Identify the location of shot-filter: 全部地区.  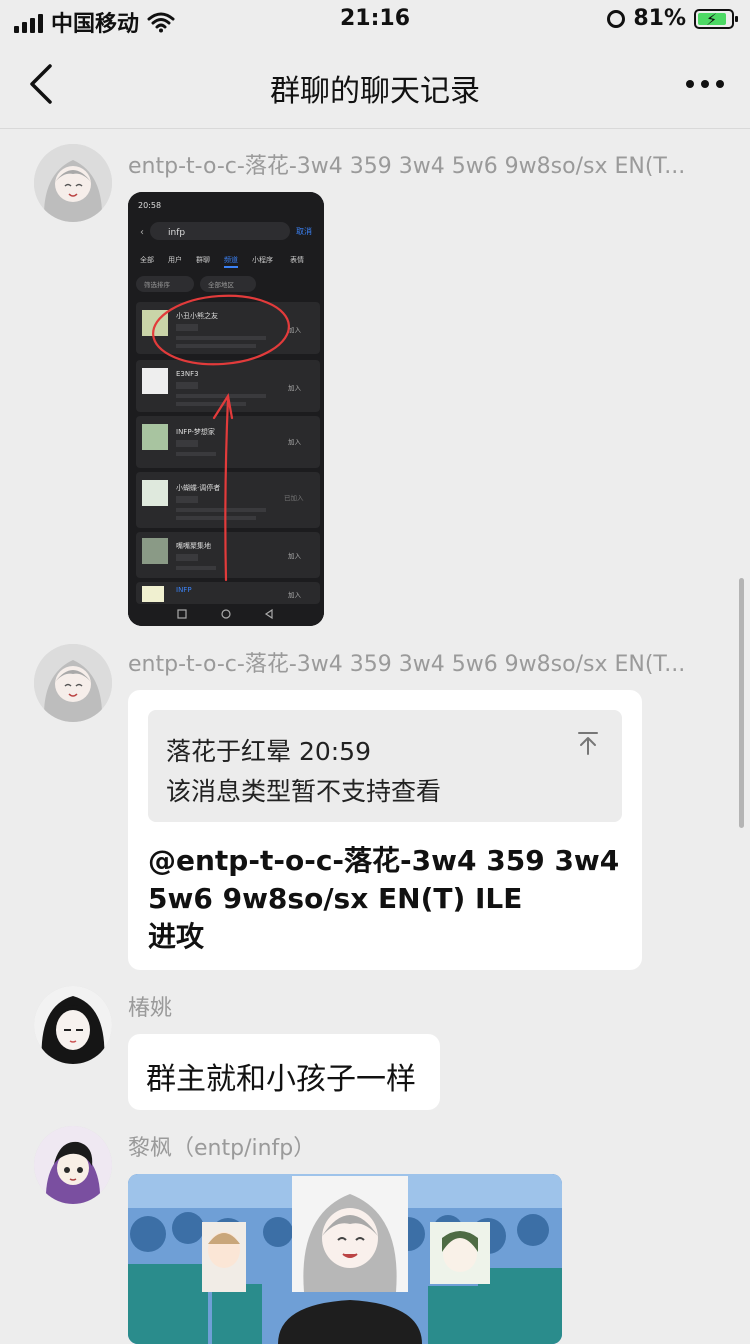
(221, 284).